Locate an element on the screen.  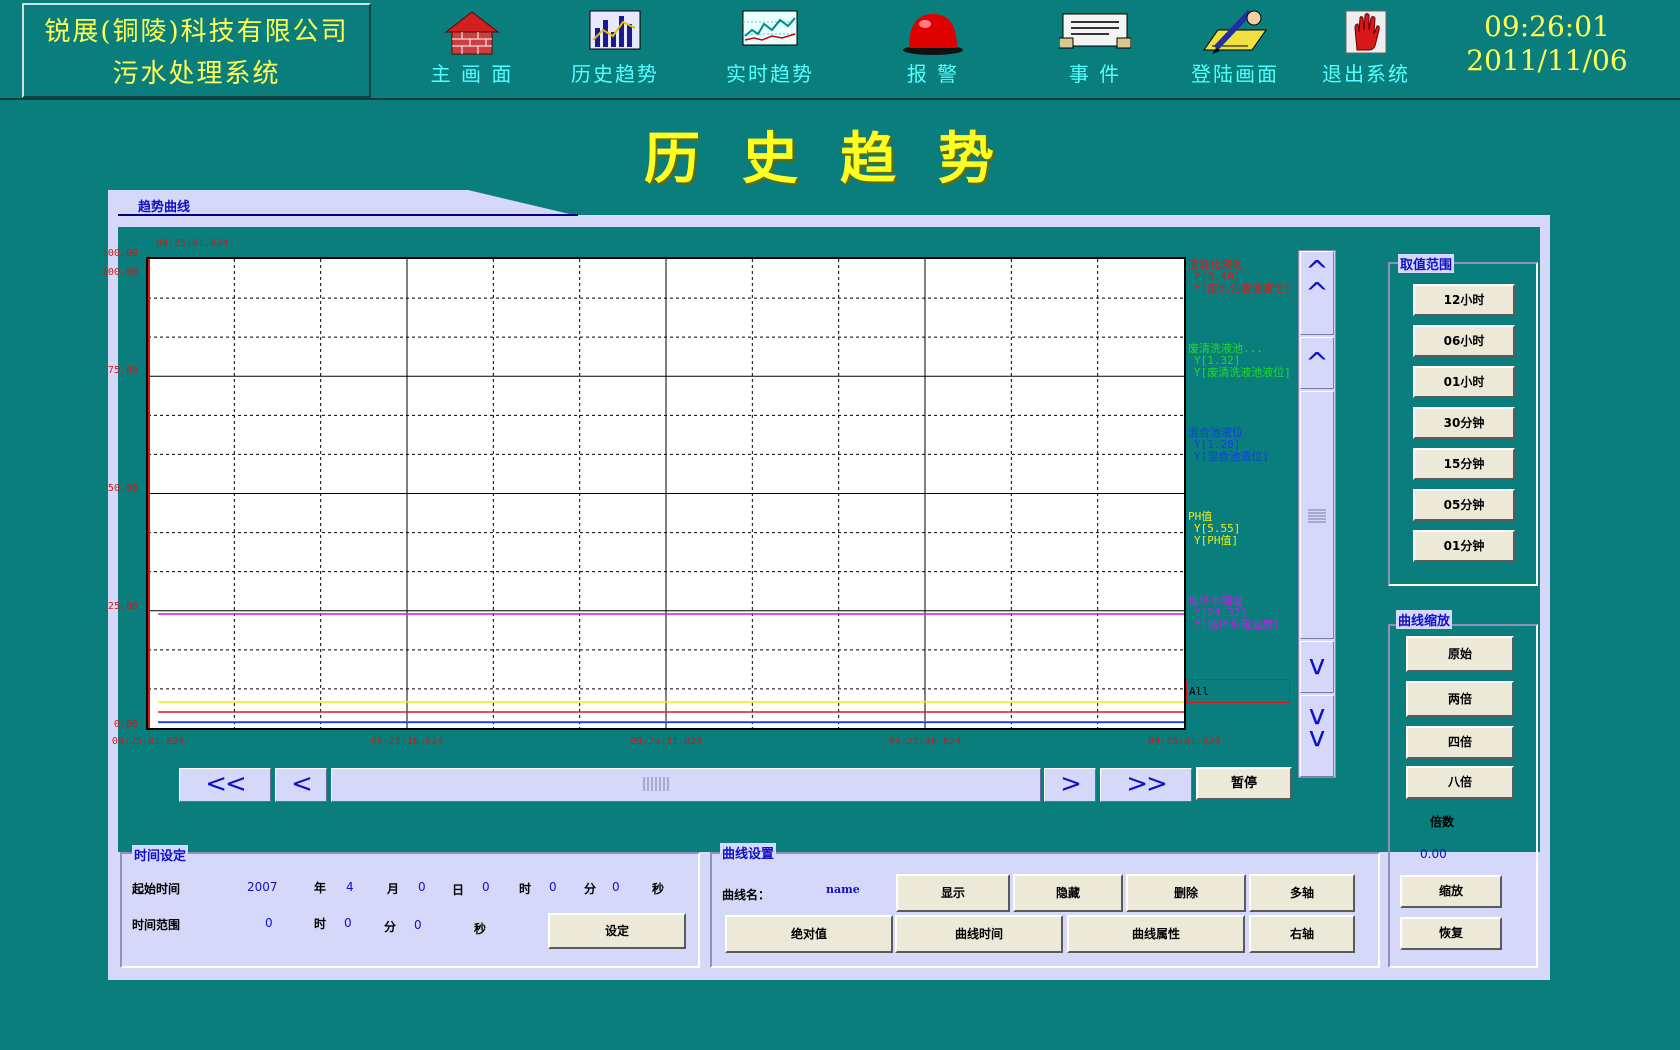
nav-label: 实时趋势 is located at coordinates (770, 74).